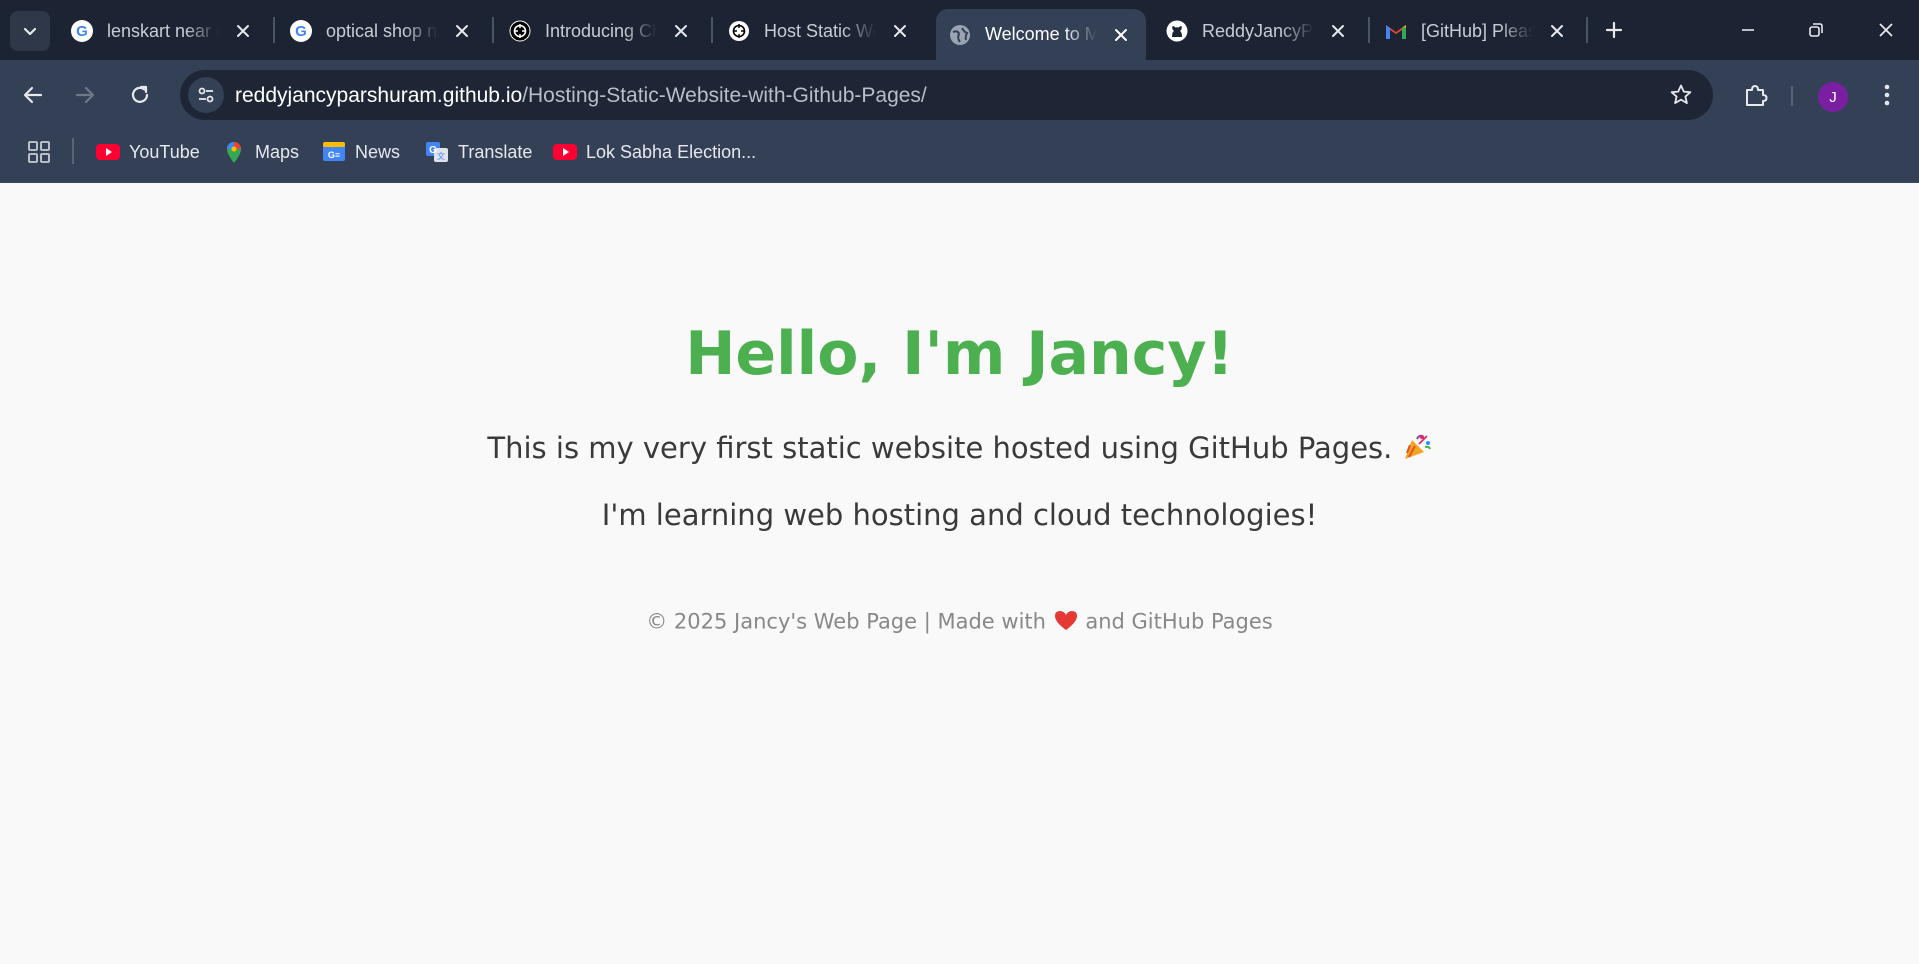  I want to click on tab-title: lenskart near me - Google Search, so click(163, 30).